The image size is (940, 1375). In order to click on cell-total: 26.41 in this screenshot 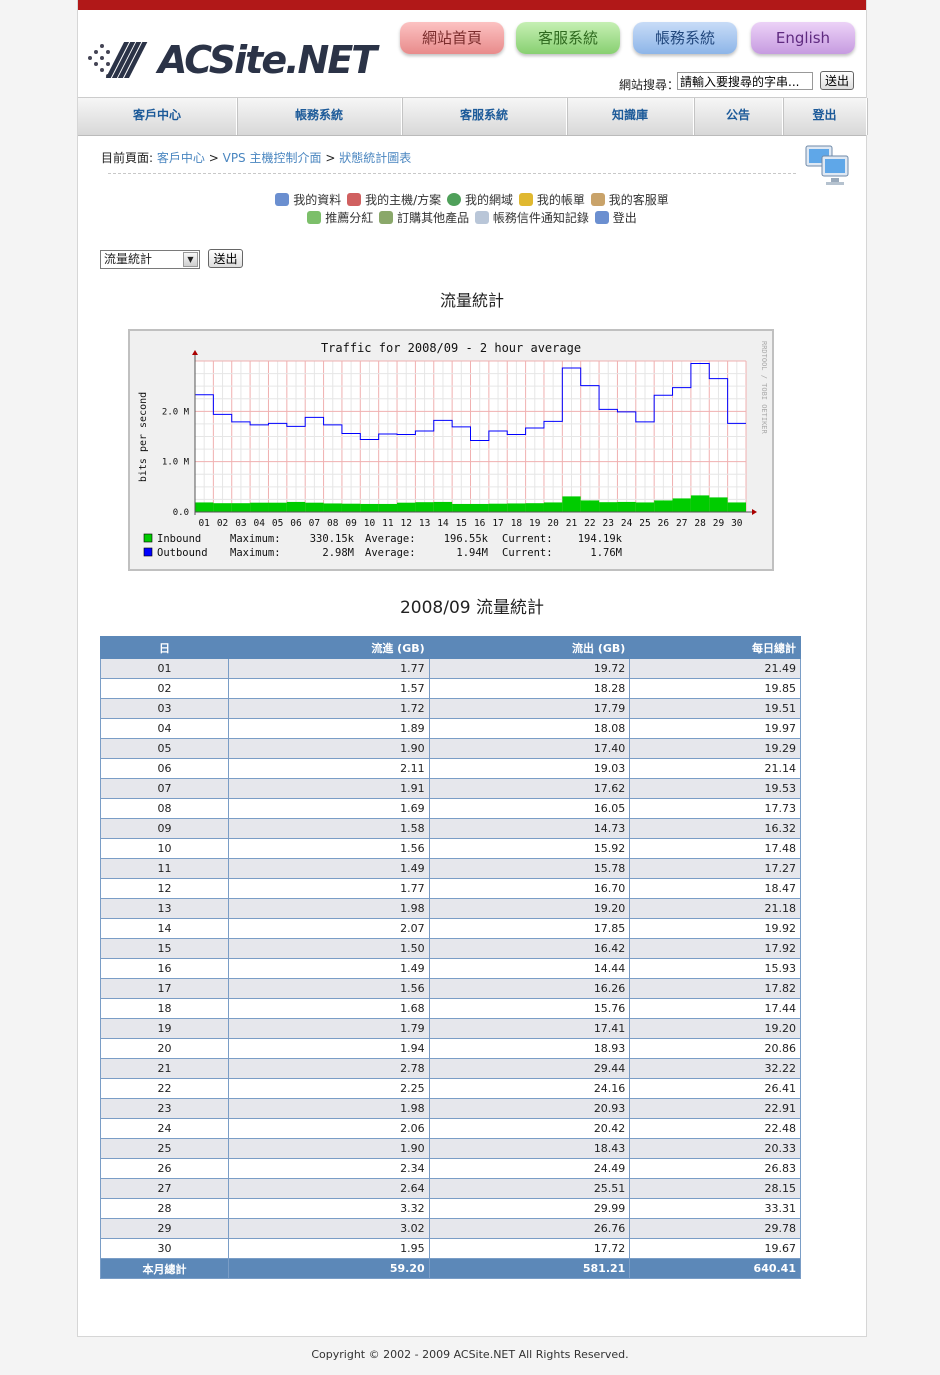, I will do `click(715, 1088)`.